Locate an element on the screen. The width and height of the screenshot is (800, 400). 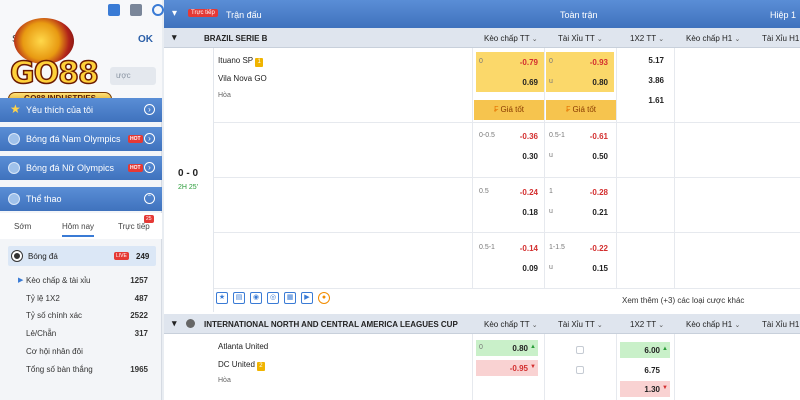
see-more-link: Xem thêm (+3) các loại cược khác is located at coordinates (683, 300).